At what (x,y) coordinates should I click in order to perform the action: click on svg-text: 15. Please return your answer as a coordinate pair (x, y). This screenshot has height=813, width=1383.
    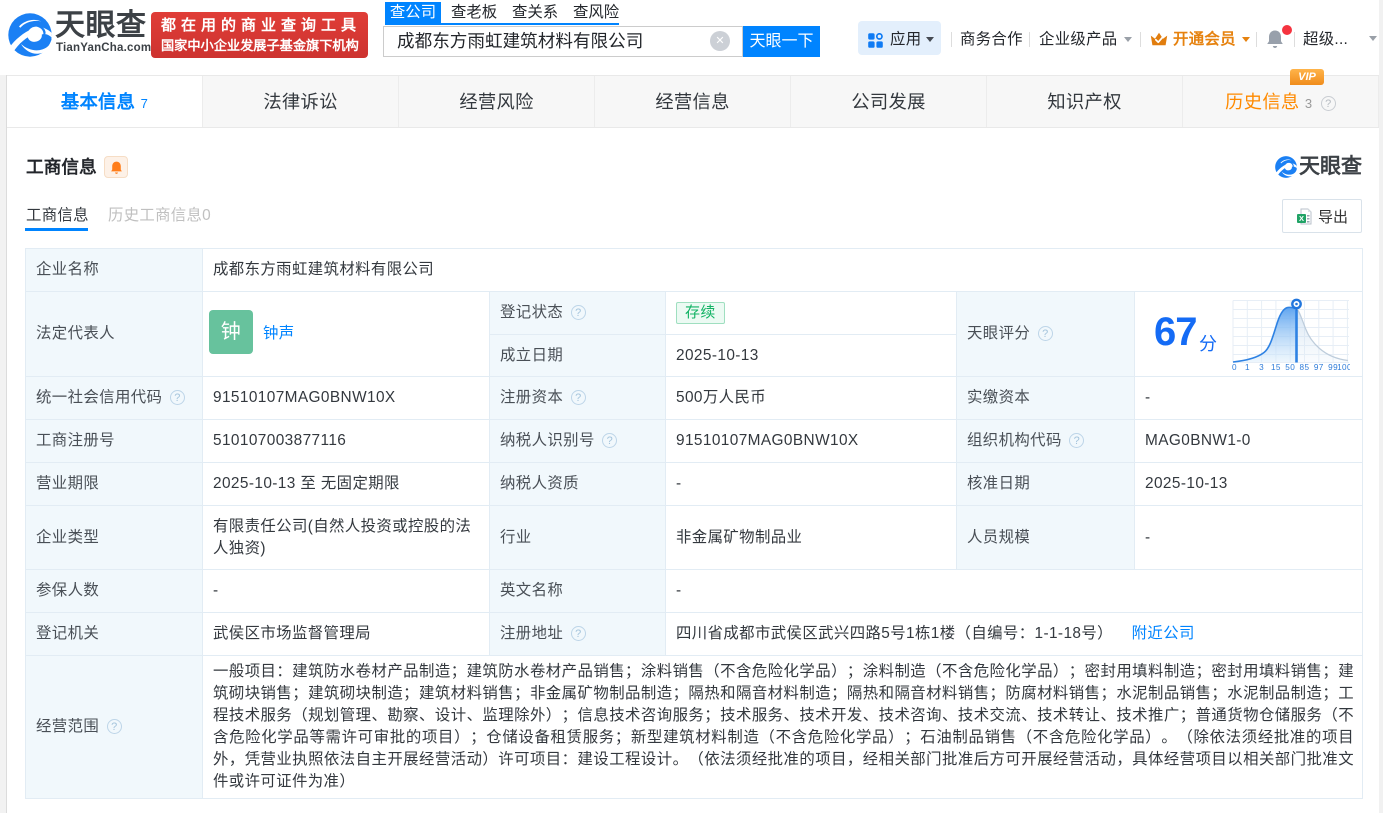
    Looking at the image, I should click on (1276, 367).